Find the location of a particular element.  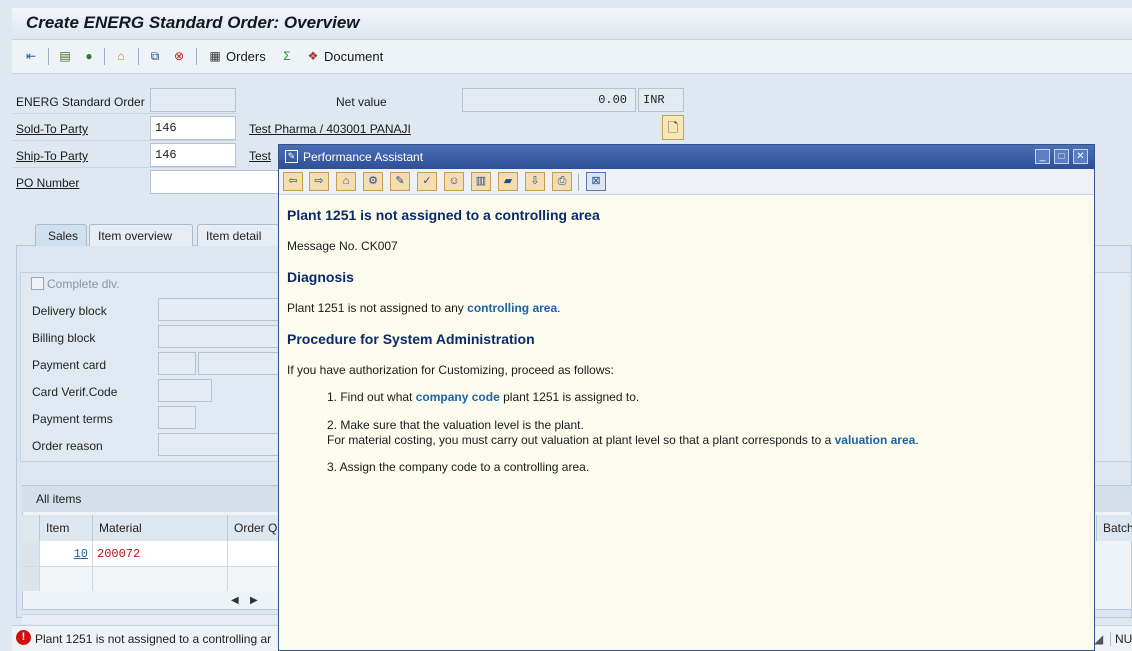

delivery-block-label: Delivery block is located at coordinates (69, 311).